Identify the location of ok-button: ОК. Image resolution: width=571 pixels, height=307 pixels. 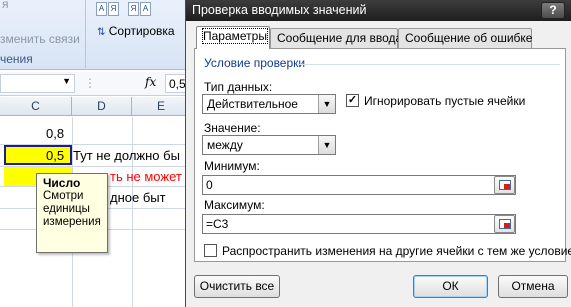
(450, 286).